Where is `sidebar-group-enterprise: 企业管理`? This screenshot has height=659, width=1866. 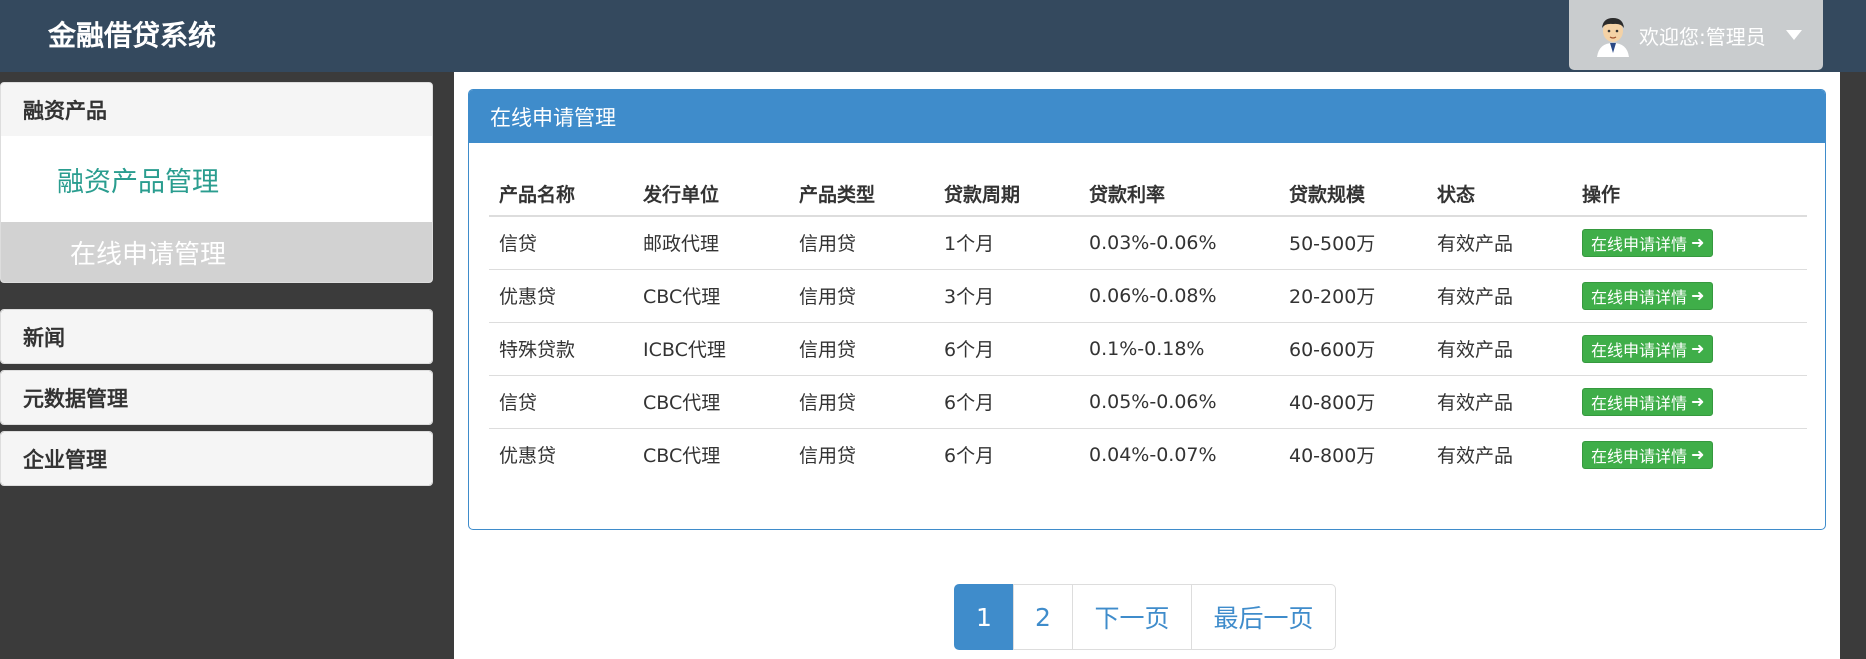 sidebar-group-enterprise: 企业管理 is located at coordinates (216, 458).